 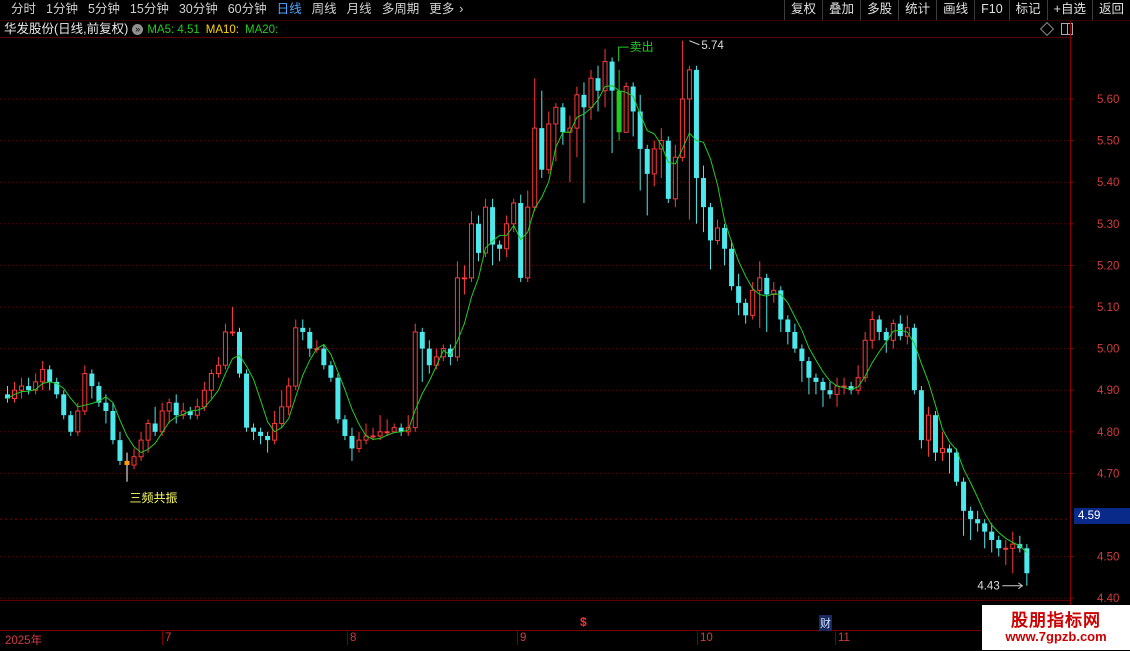 What do you see at coordinates (24, 641) in the screenshot?
I see `date-label: 2025年` at bounding box center [24, 641].